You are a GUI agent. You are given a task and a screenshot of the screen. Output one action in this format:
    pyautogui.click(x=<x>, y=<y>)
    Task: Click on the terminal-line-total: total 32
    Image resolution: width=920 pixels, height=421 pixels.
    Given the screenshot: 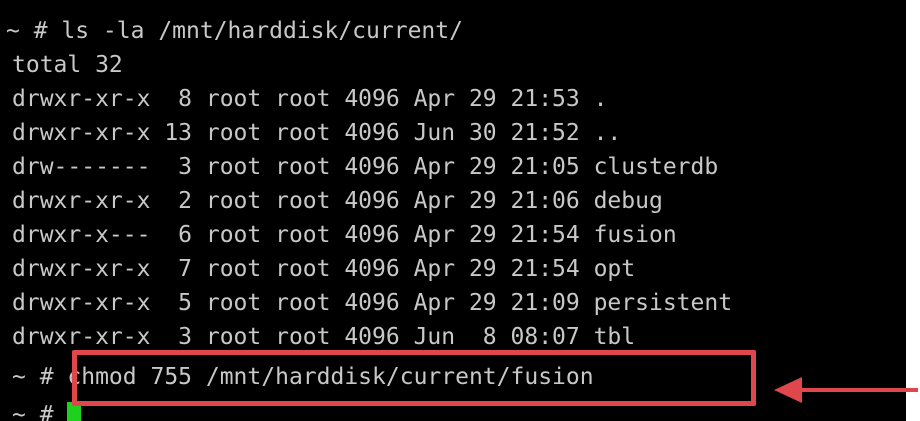 What is the action you would take?
    pyautogui.click(x=67, y=65)
    